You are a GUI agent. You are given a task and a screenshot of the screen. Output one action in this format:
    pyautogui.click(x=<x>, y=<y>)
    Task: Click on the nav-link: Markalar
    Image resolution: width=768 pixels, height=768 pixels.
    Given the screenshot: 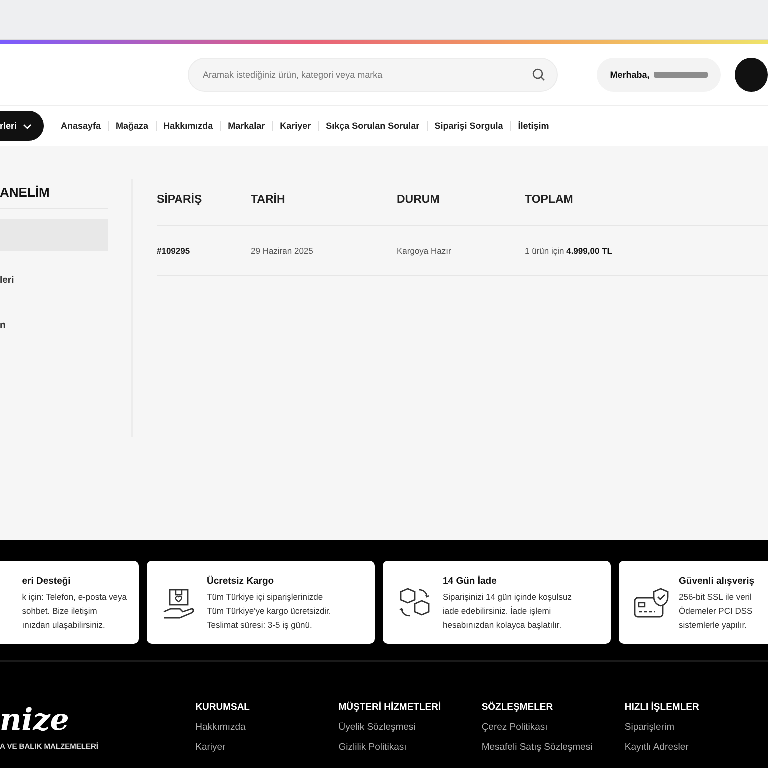 What is the action you would take?
    pyautogui.click(x=246, y=126)
    